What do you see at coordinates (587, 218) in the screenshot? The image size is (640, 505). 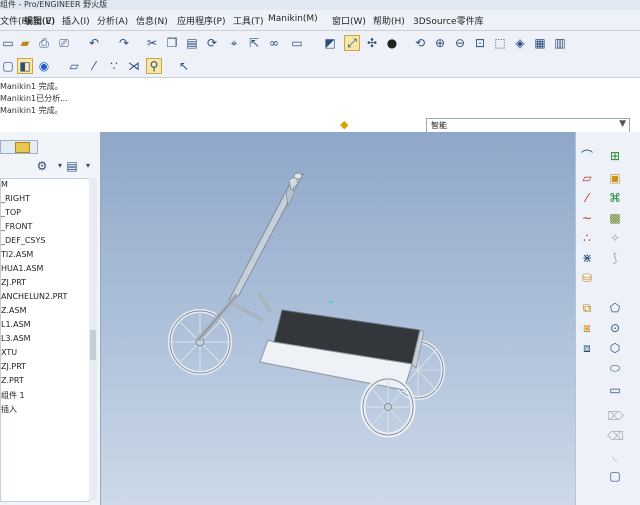 I see `datum-curve-icon: ∼` at bounding box center [587, 218].